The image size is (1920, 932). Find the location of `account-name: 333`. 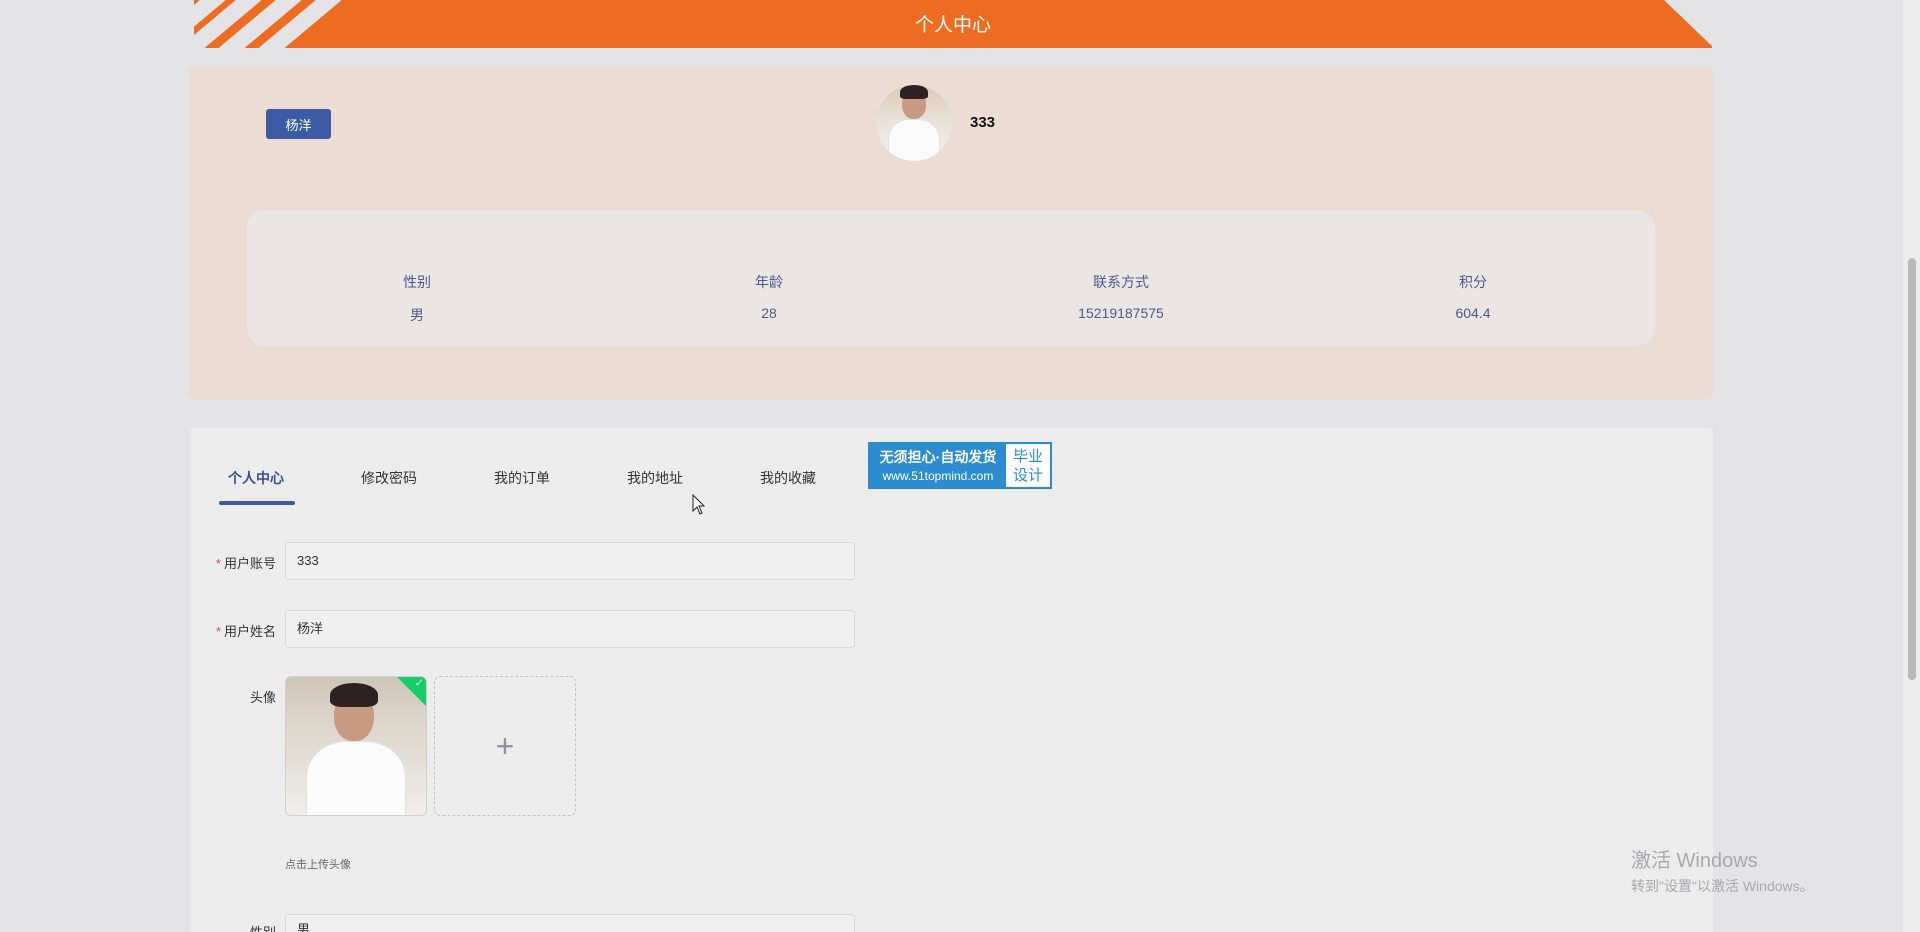

account-name: 333 is located at coordinates (983, 122).